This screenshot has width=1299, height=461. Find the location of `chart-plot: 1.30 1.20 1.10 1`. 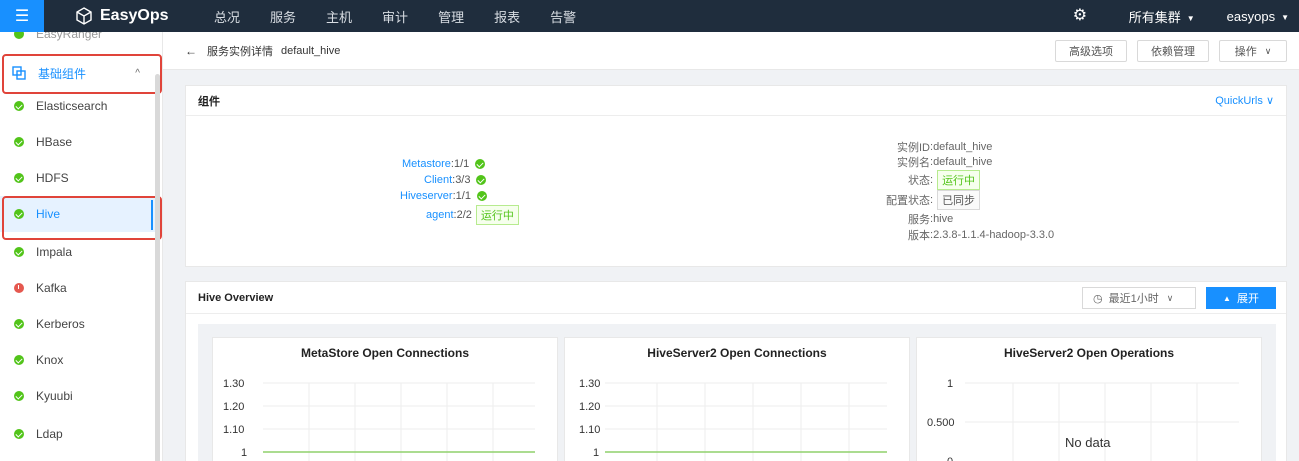

chart-plot: 1.30 1.20 1.10 1 is located at coordinates (733, 419).